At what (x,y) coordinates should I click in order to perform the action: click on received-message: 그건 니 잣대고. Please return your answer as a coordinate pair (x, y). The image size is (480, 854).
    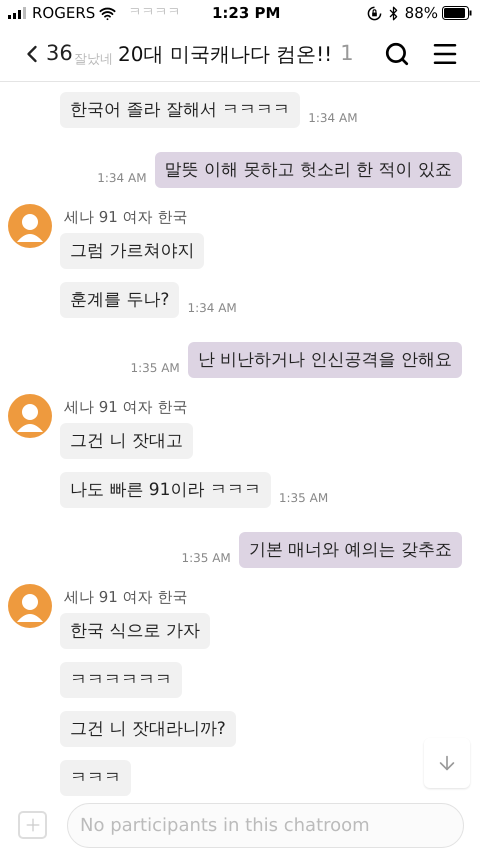
    Looking at the image, I should click on (126, 441).